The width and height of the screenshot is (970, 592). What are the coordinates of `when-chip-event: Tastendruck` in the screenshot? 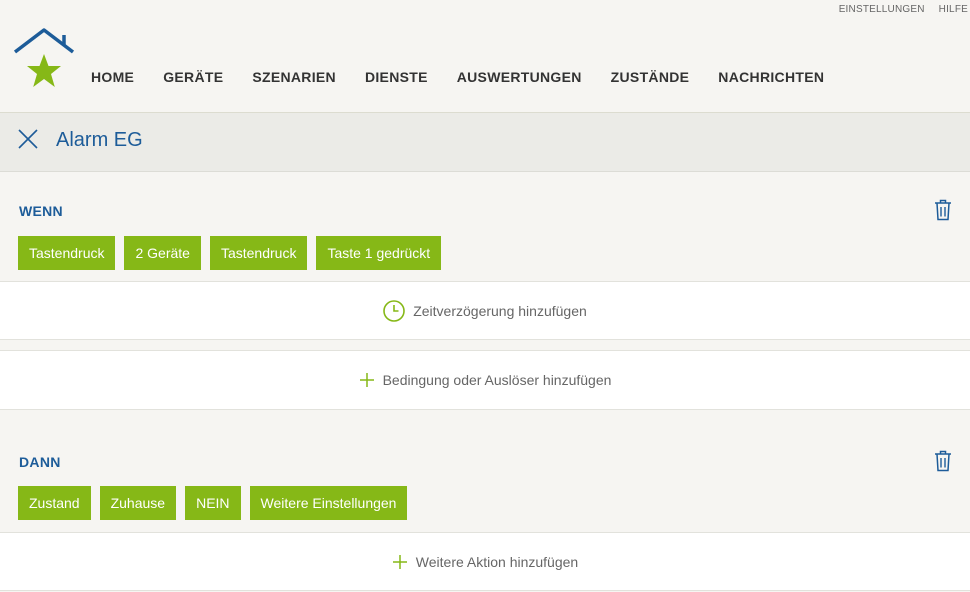 It's located at (258, 253).